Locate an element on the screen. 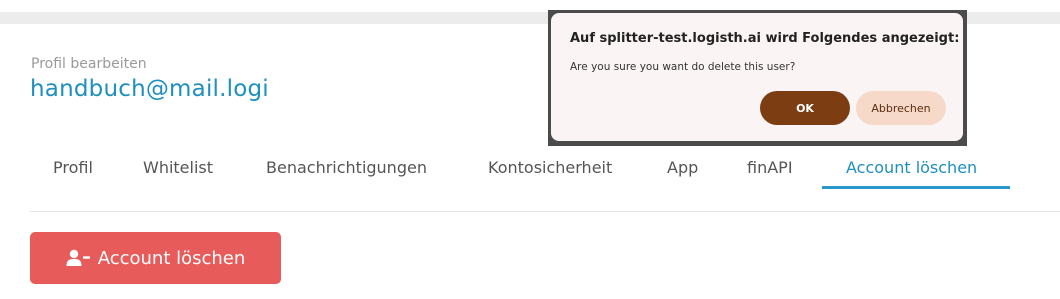  tab-benachrichtigungen: Benachrichtigungen is located at coordinates (346, 167).